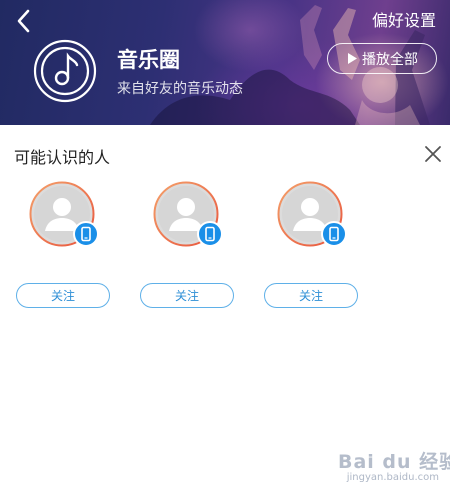 This screenshot has width=450, height=498. What do you see at coordinates (352, 58) in the screenshot?
I see `play-icon` at bounding box center [352, 58].